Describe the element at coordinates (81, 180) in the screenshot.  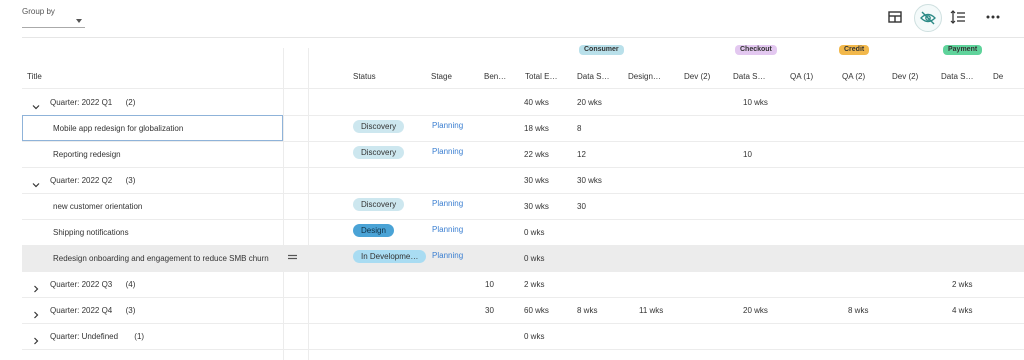
I see `group-title: Quarter: 2022 Q2` at that location.